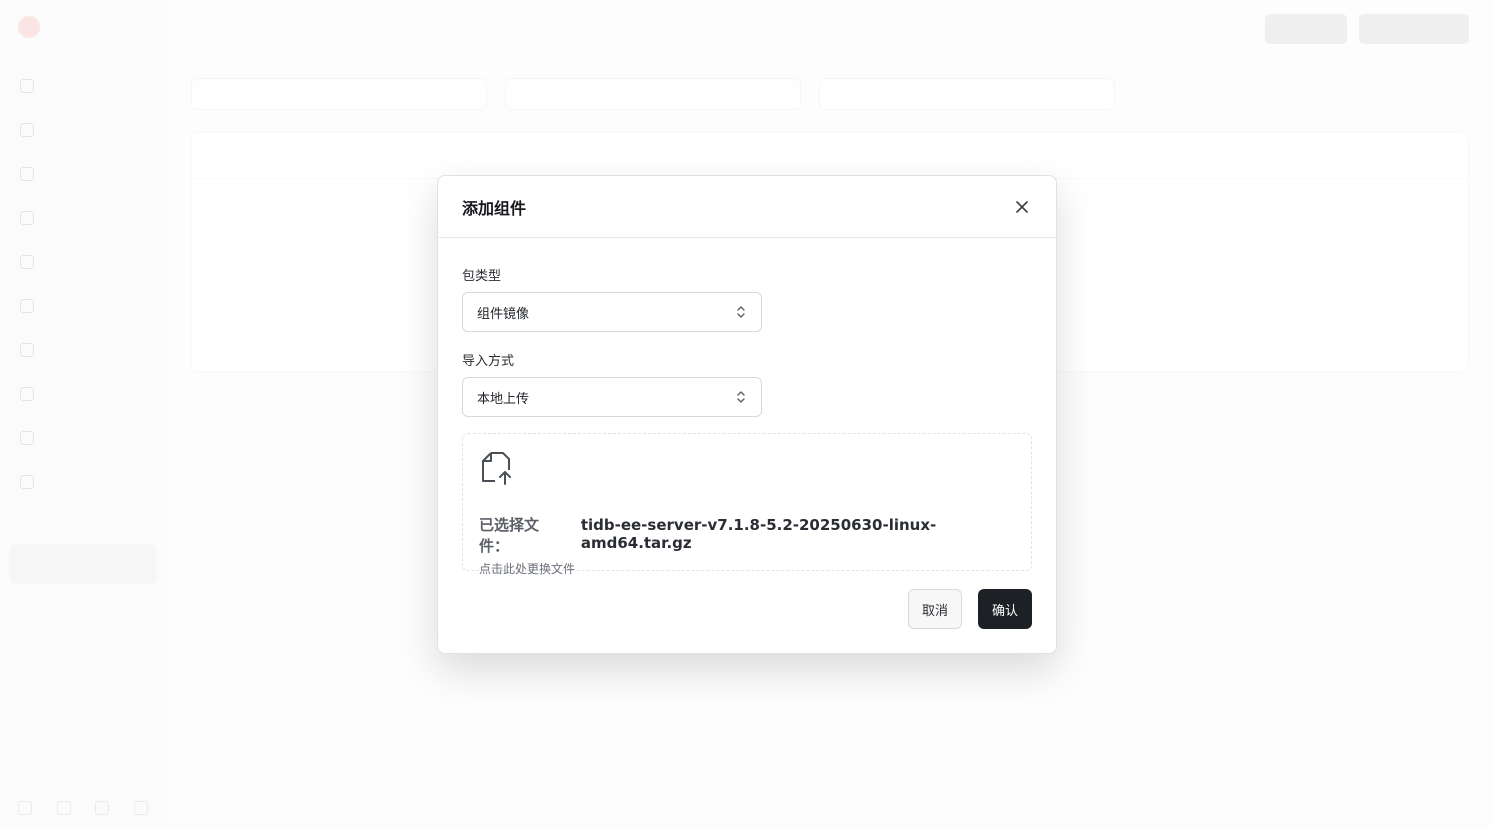  What do you see at coordinates (612, 312) in the screenshot?
I see `package-type-select: 组件镜像` at bounding box center [612, 312].